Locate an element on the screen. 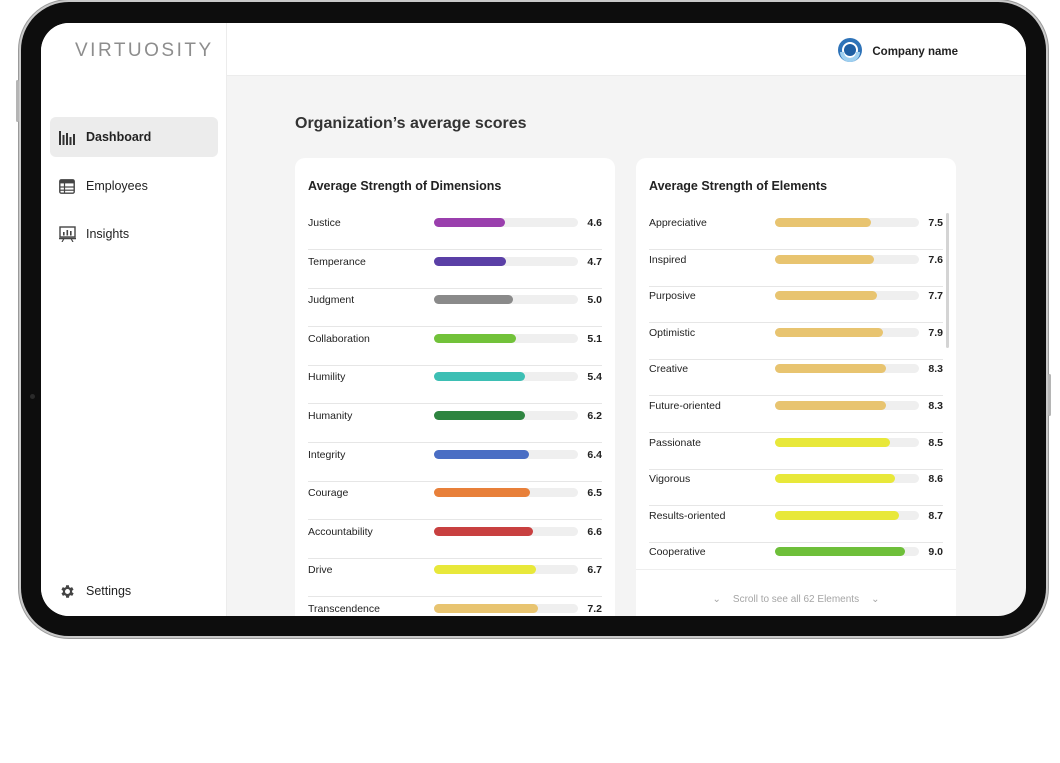 This screenshot has height=763, width=1060. score-value: 8.5 is located at coordinates (935, 442).